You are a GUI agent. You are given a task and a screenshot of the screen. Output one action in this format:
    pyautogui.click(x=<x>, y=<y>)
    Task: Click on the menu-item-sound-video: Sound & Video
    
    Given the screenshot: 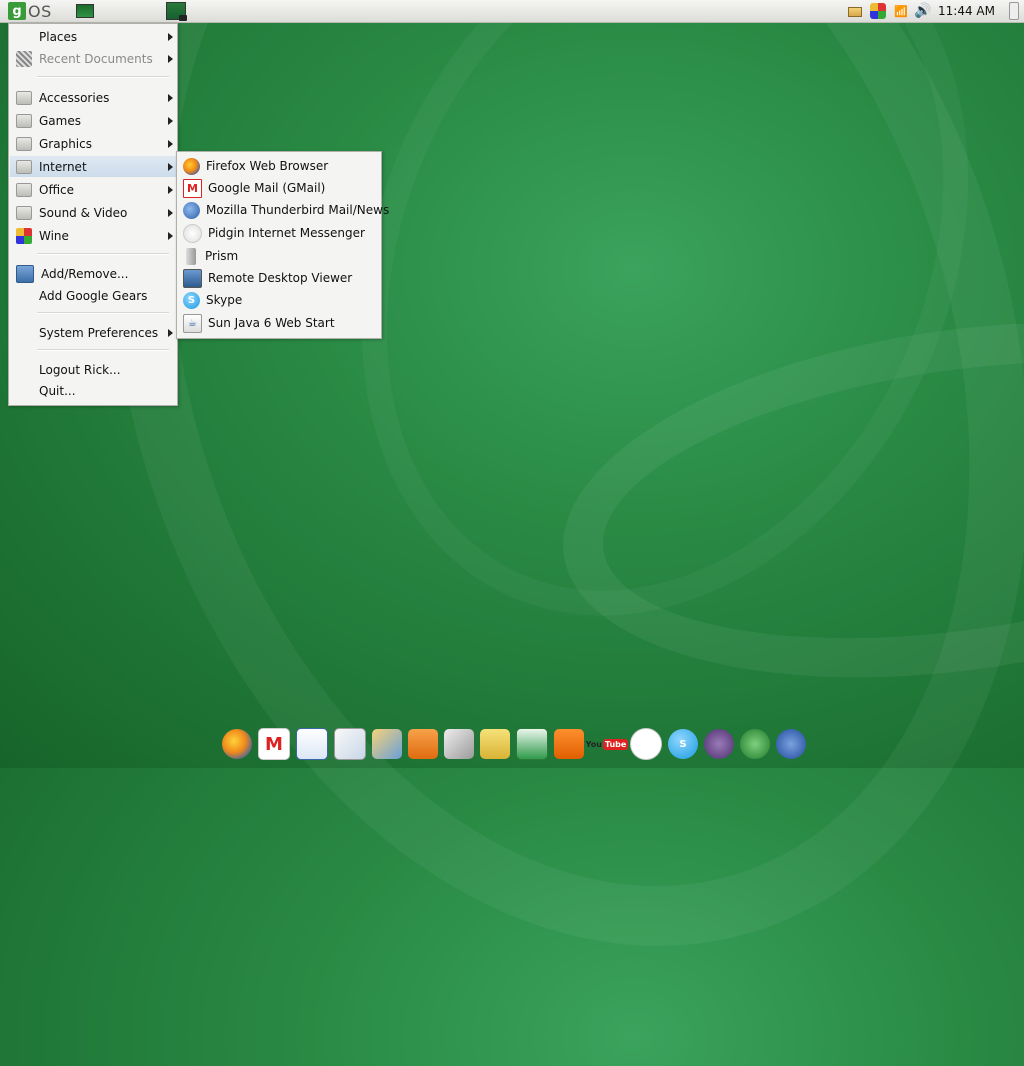 What is the action you would take?
    pyautogui.click(x=93, y=212)
    